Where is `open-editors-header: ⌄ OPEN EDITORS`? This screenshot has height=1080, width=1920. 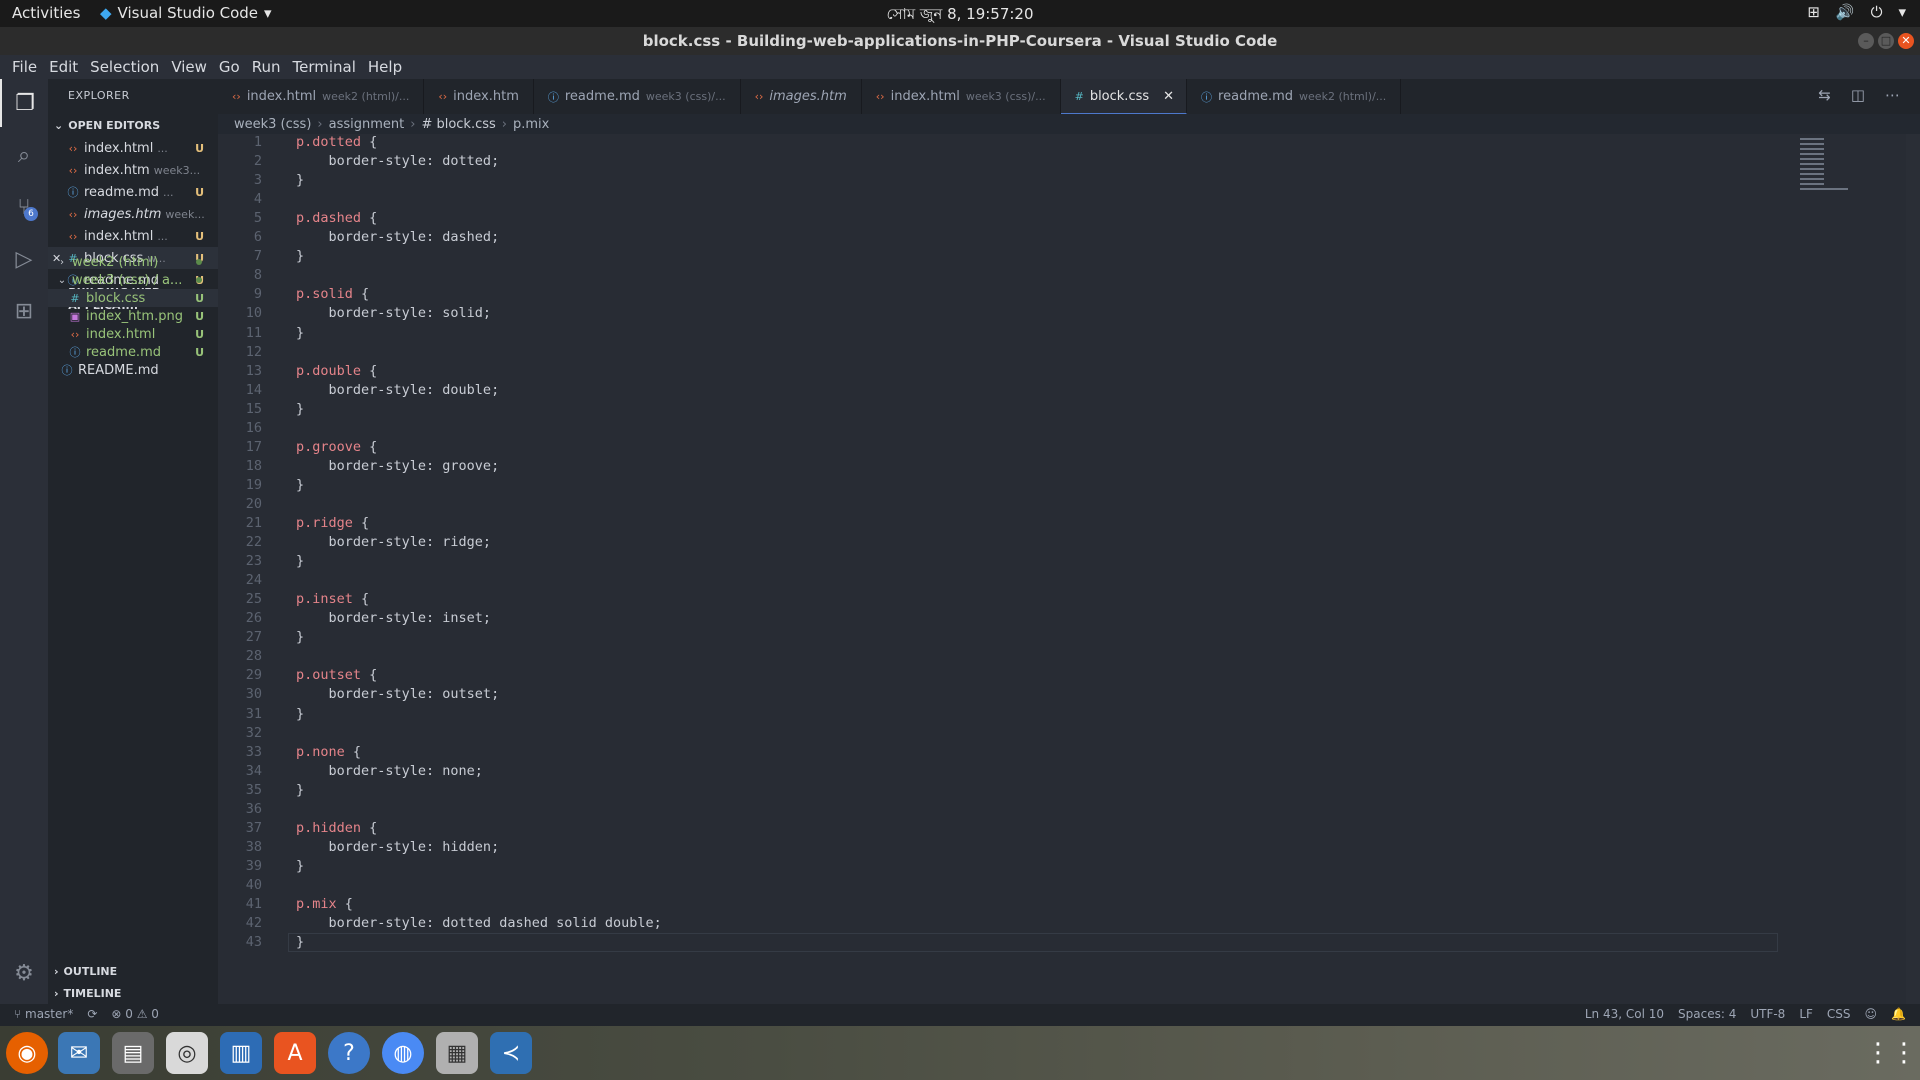
open-editors-header: ⌄ OPEN EDITORS is located at coordinates (133, 125).